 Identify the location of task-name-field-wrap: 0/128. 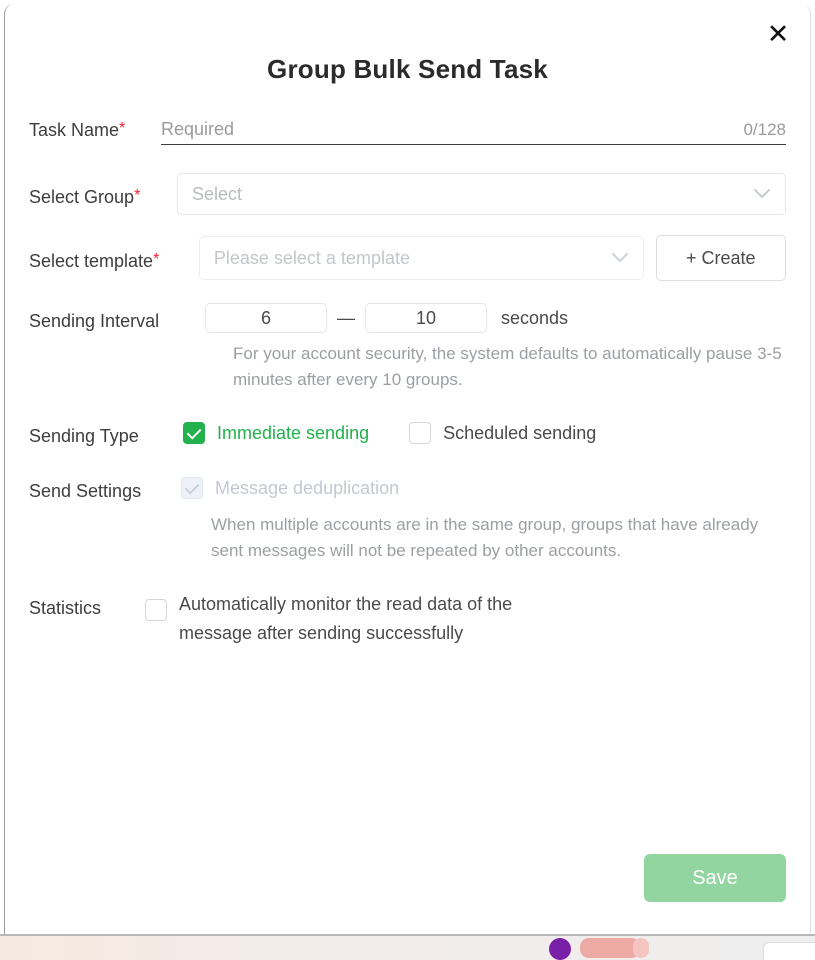
(473, 130).